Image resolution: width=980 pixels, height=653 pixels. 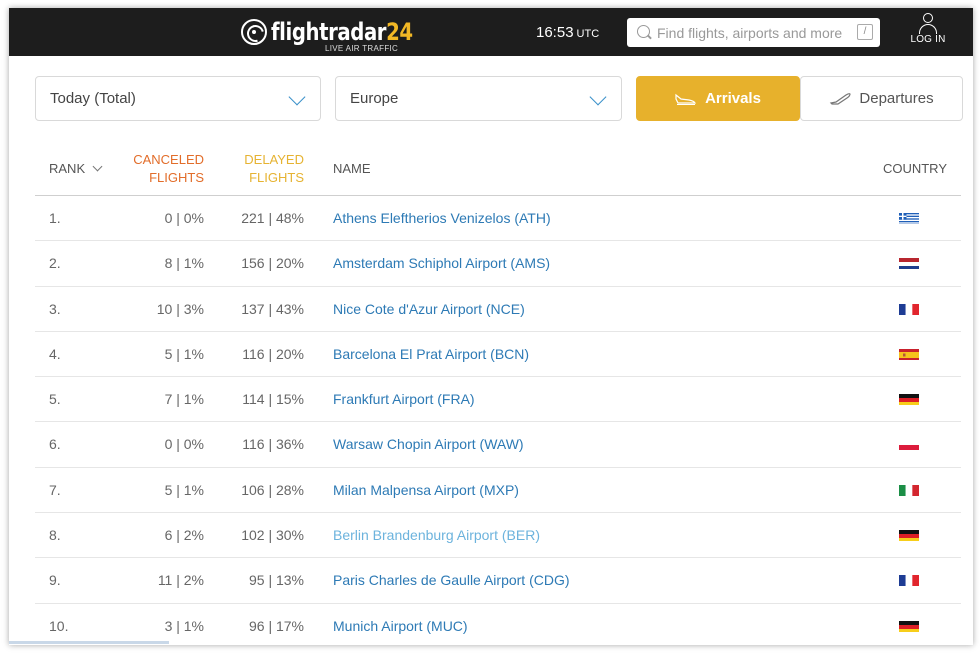 What do you see at coordinates (442, 218) in the screenshot?
I see `airport-name-link: Athens Eleftherios Venizelos (ATH)` at bounding box center [442, 218].